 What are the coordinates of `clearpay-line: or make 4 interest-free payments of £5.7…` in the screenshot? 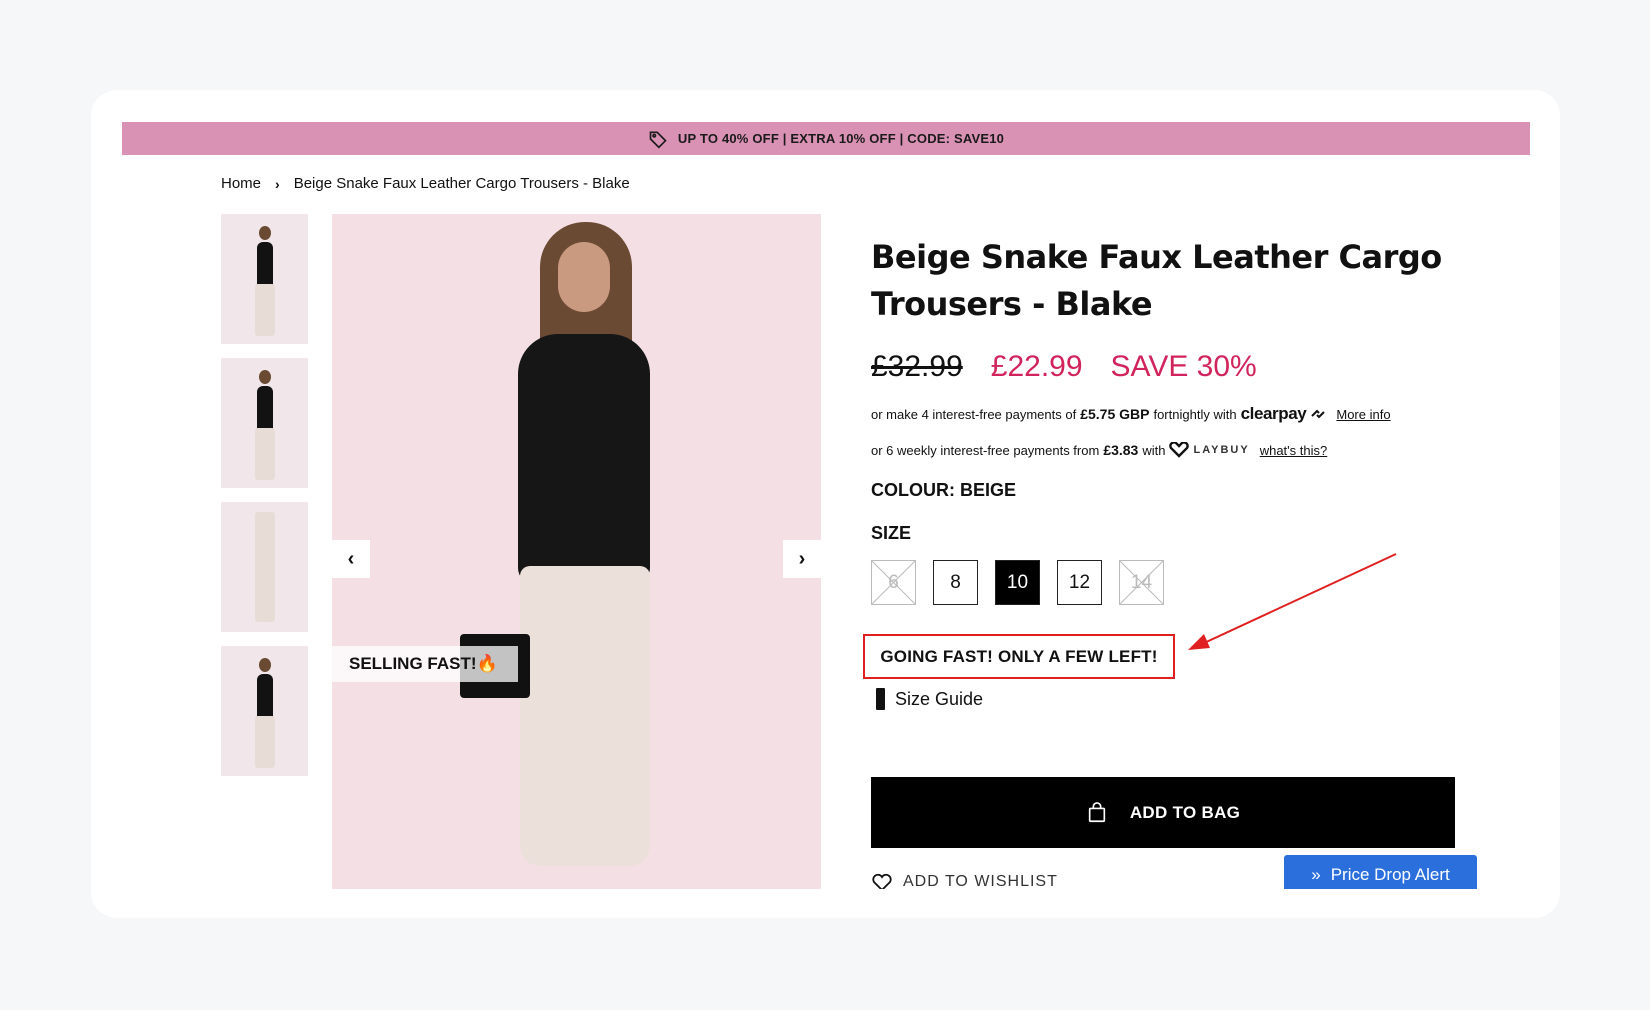 It's located at (1171, 414).